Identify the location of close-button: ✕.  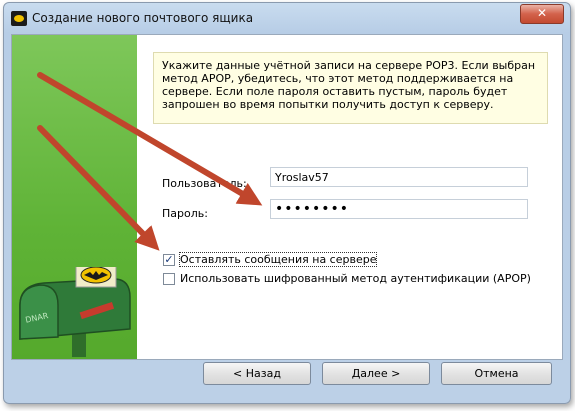
(542, 14).